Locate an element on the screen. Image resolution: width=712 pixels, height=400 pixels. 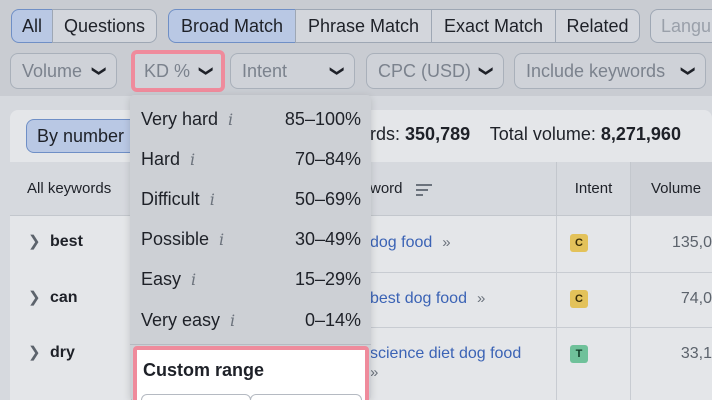
keyword-link-arrows: » is located at coordinates (374, 373).